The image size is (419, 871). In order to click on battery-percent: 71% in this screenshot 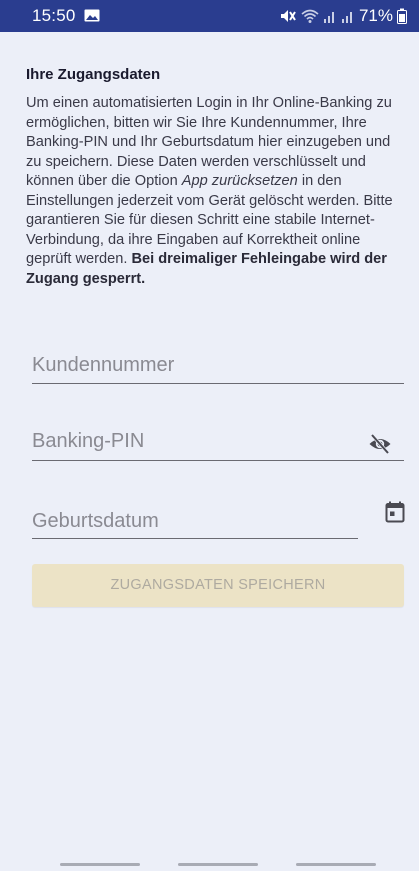, I will do `click(375, 15)`.